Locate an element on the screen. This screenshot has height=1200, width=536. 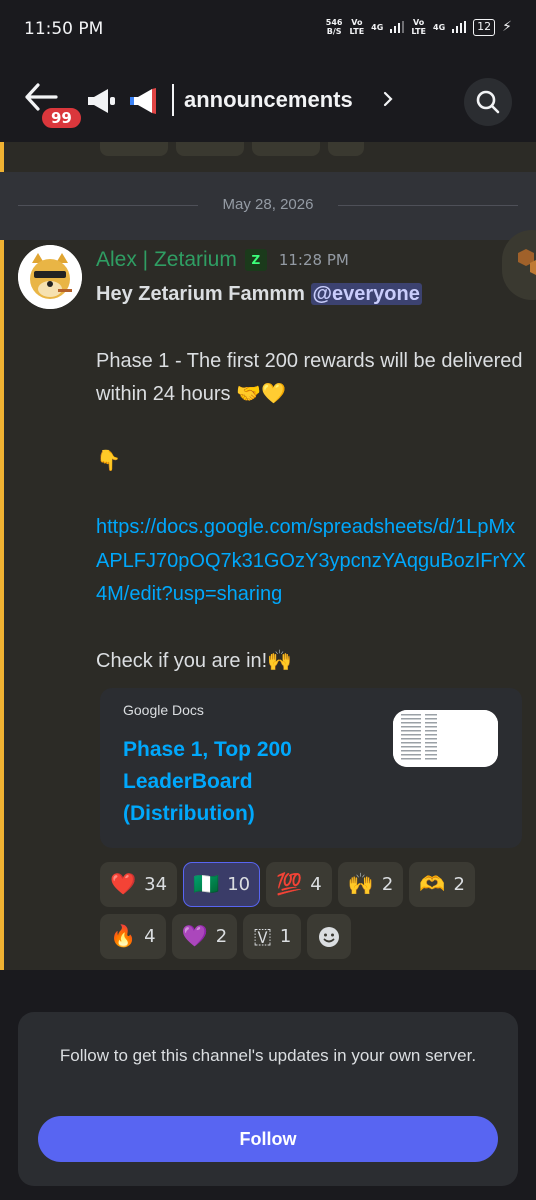
status-icons: 546 B/S Vo LTE 4G Vo LTE 4G 12 ⚡ is located at coordinates (419, 27).